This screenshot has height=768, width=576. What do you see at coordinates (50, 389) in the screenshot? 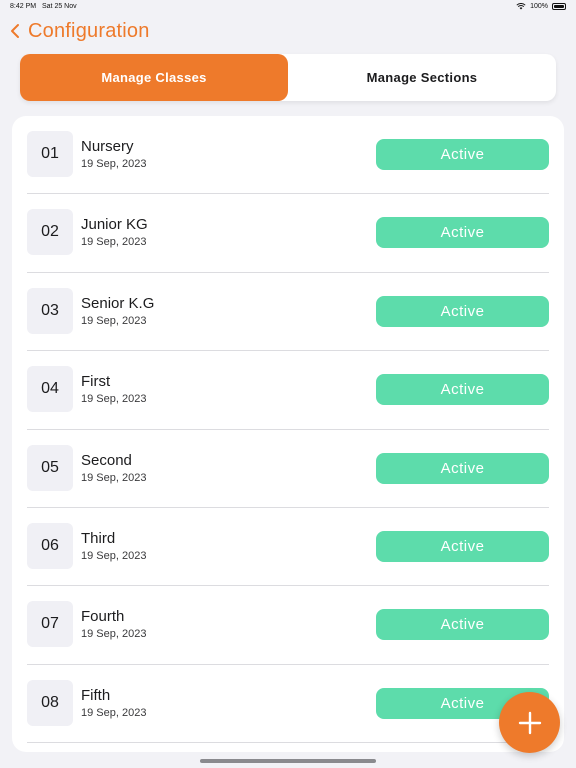
I see `class-number: 04` at bounding box center [50, 389].